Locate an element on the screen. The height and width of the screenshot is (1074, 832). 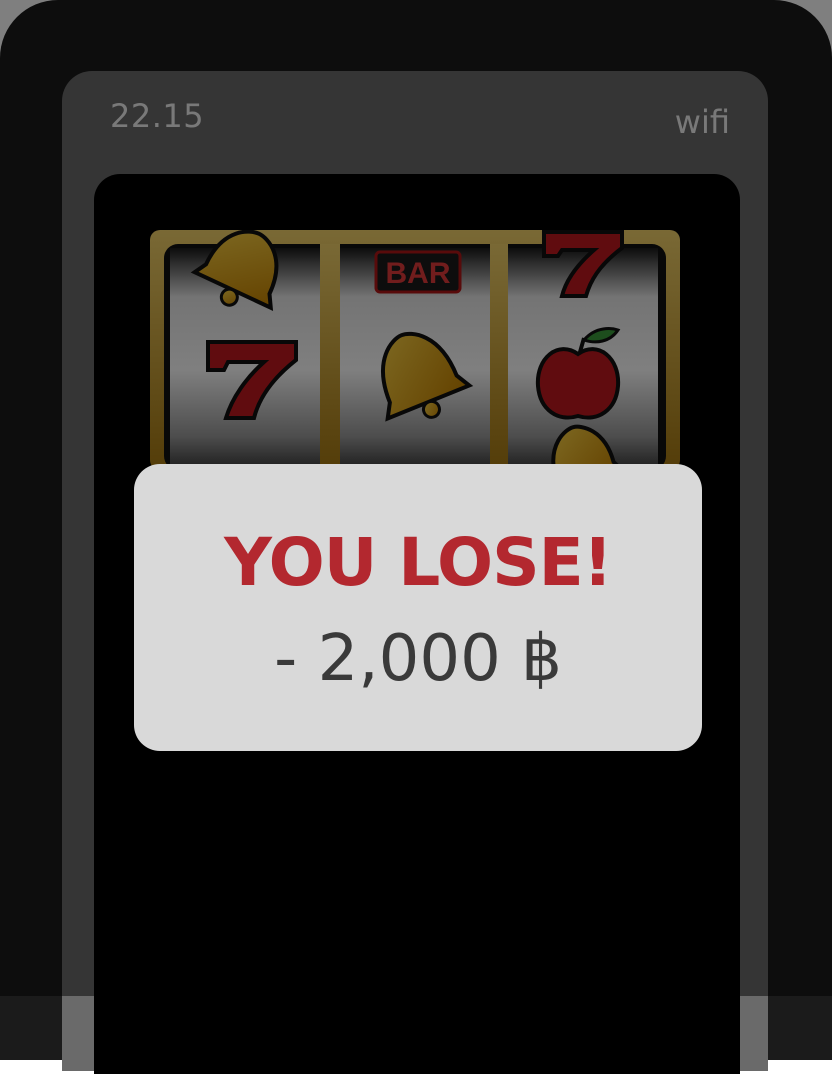
status-time: 22.15 is located at coordinates (157, 116).